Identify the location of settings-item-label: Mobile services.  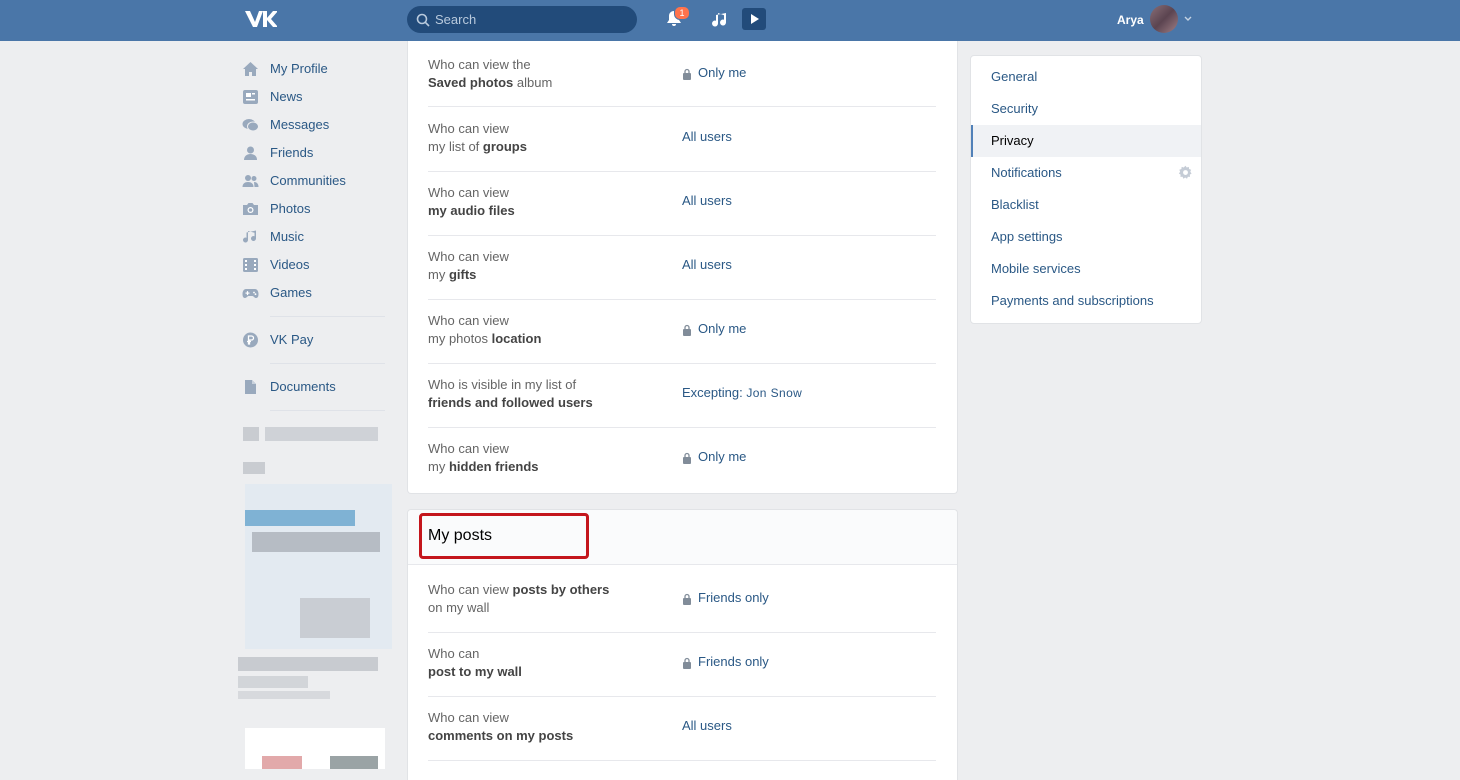
(1036, 268).